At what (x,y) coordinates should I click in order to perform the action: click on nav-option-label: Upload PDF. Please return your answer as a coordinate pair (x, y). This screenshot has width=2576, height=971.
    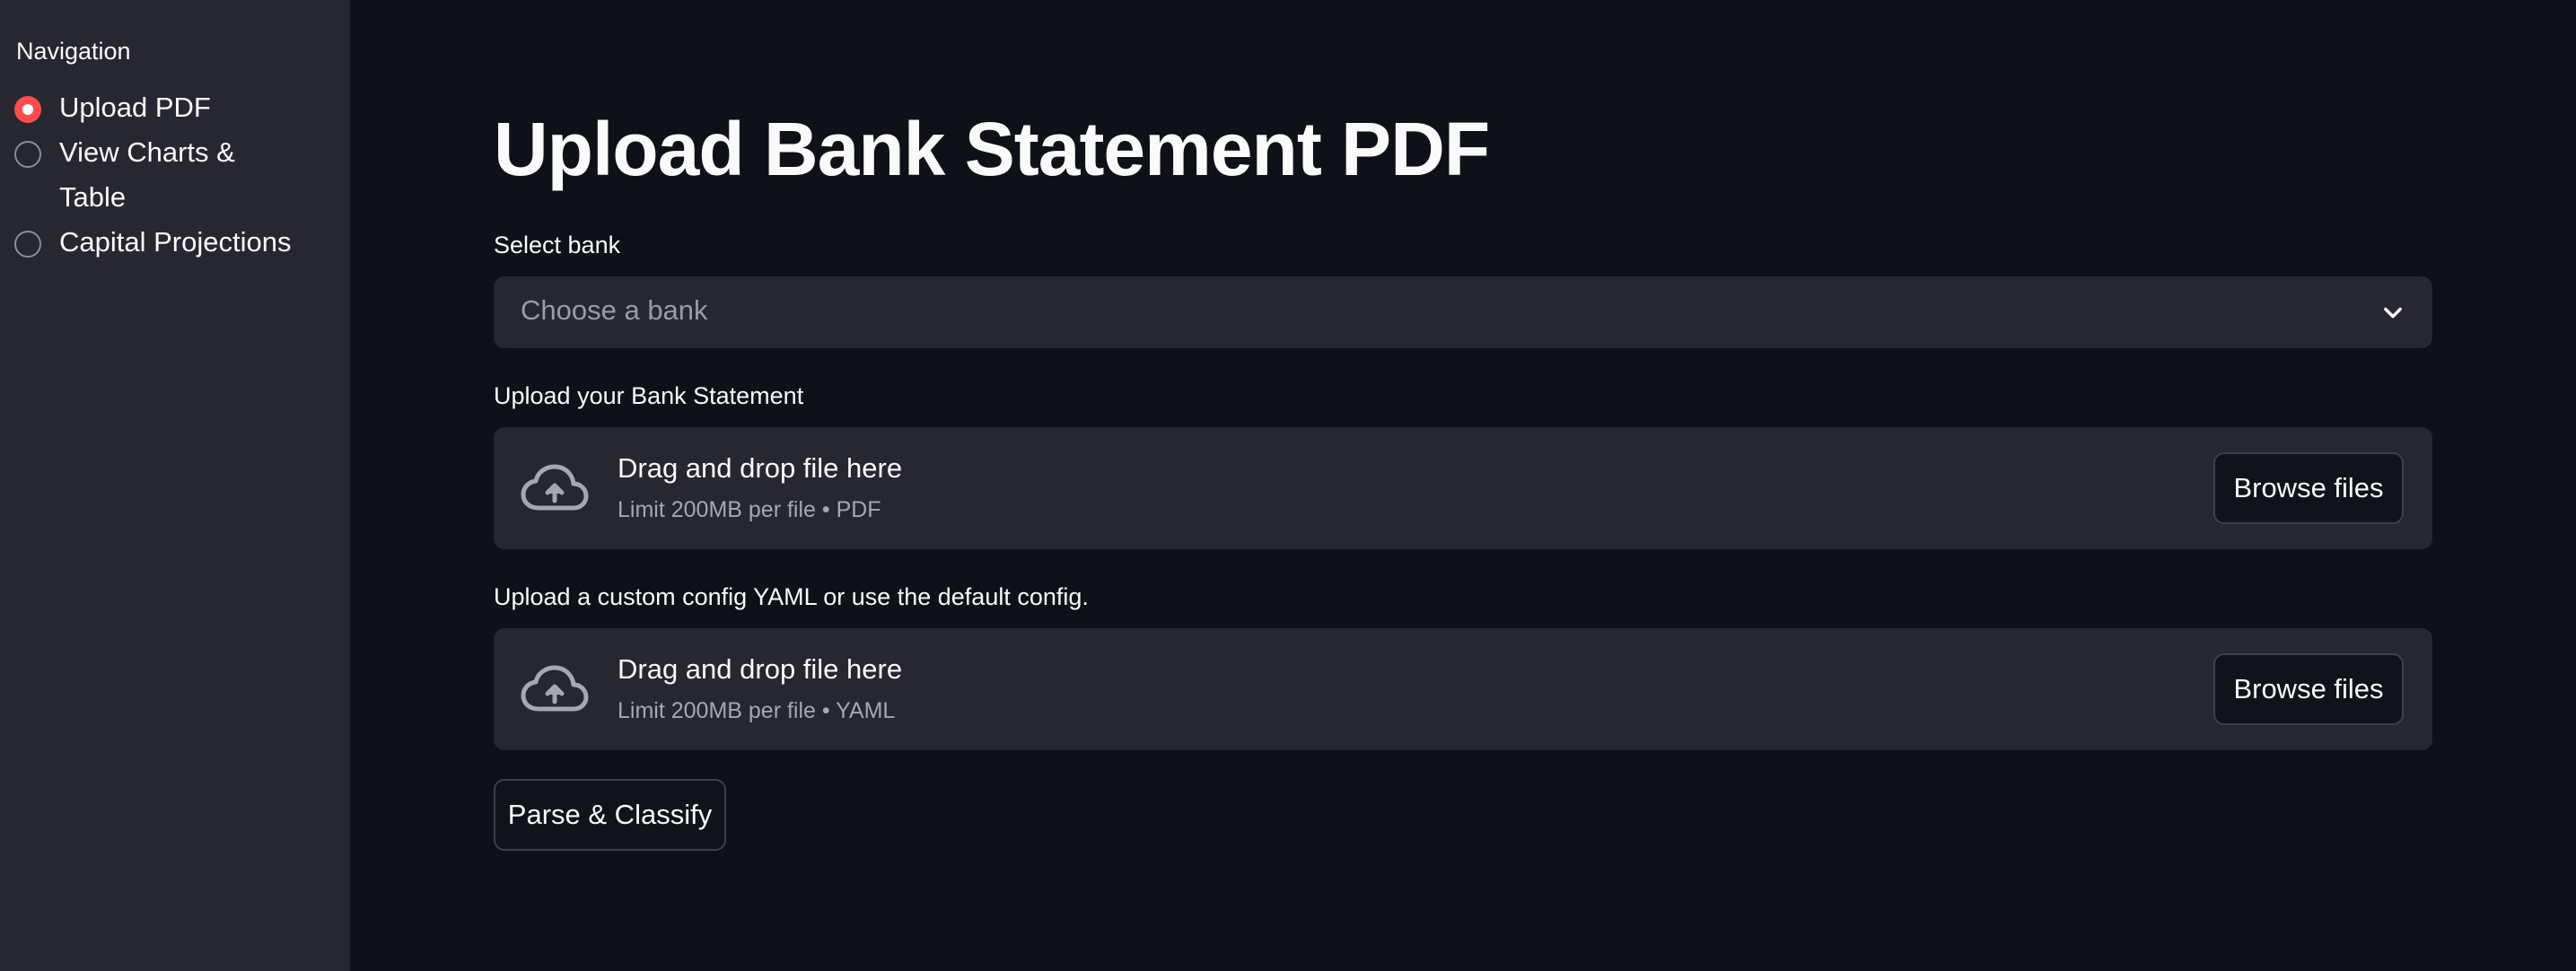
    Looking at the image, I should click on (135, 107).